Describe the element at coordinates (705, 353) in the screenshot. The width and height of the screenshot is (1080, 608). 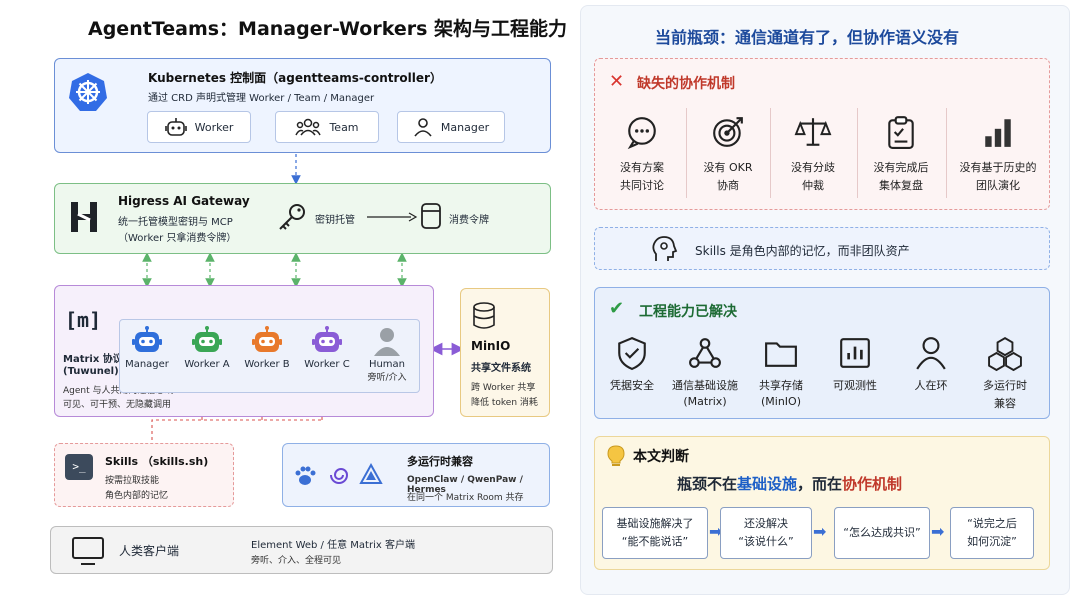
I see `network-icon` at that location.